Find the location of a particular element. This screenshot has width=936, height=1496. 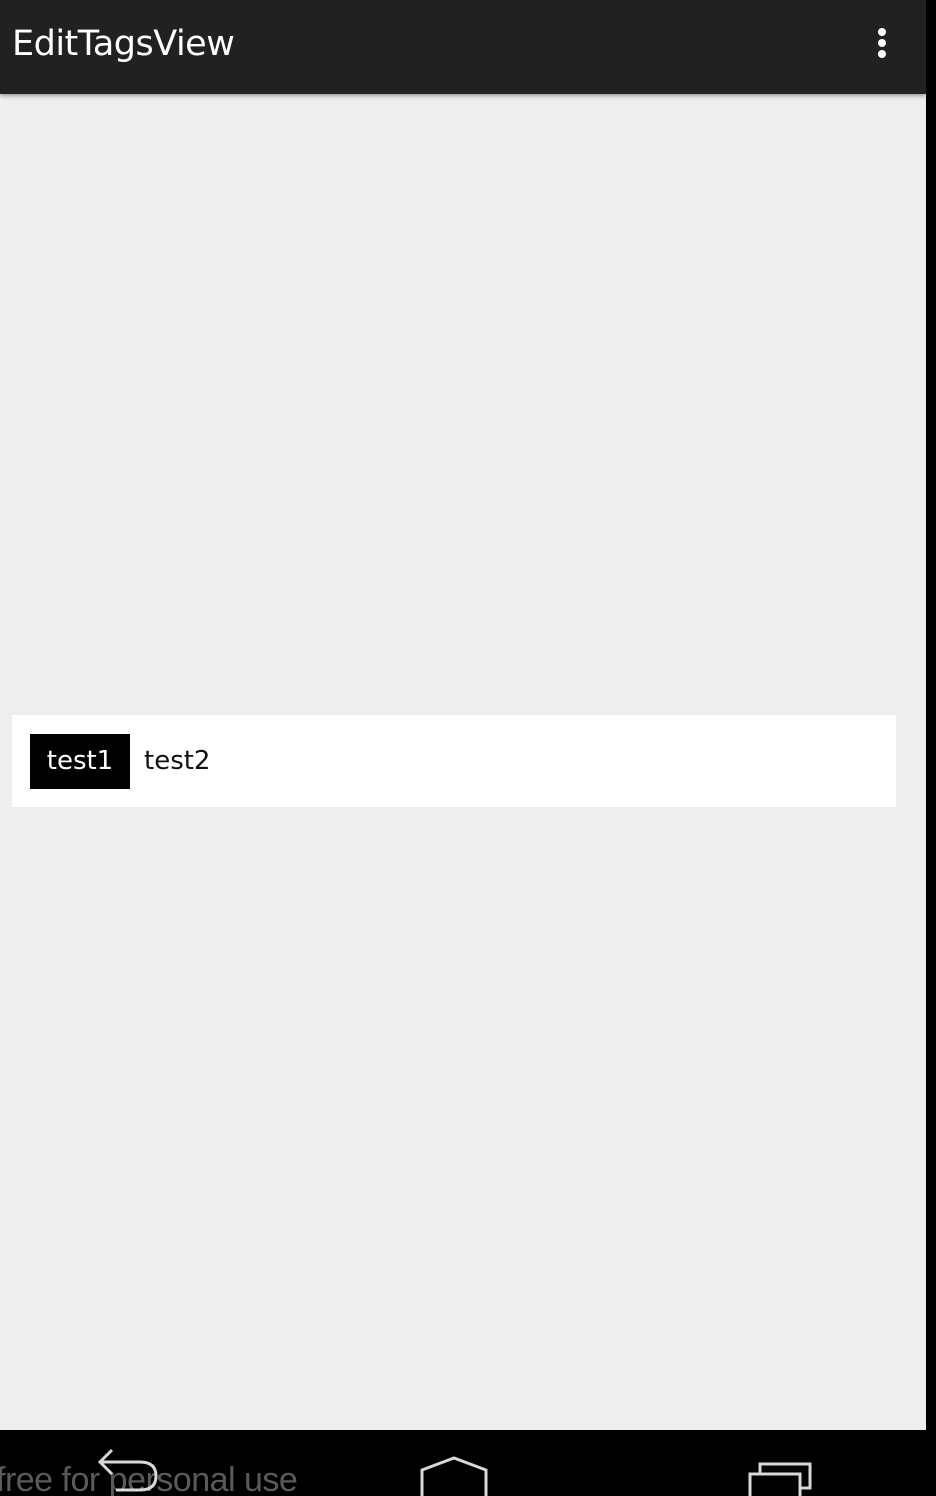

overflow-menu-button is located at coordinates (882, 44).